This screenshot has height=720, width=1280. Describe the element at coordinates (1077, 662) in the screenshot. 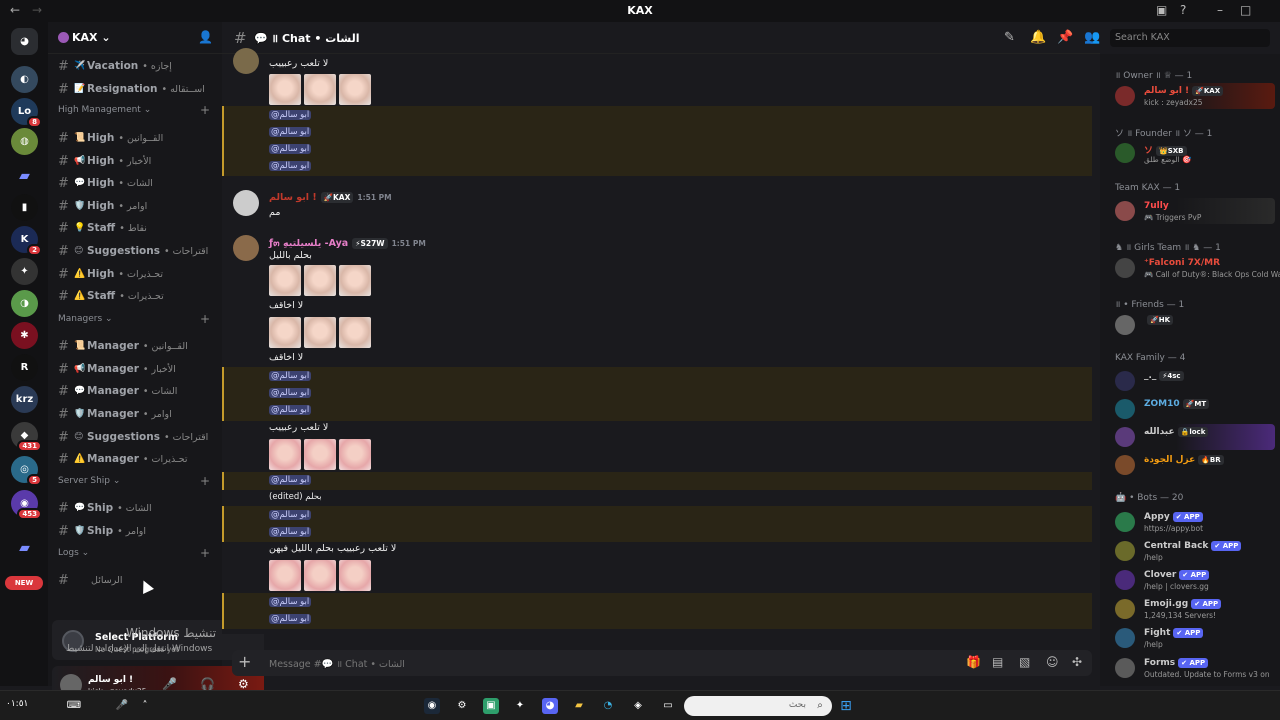

I see `apps-icon: ✣` at that location.